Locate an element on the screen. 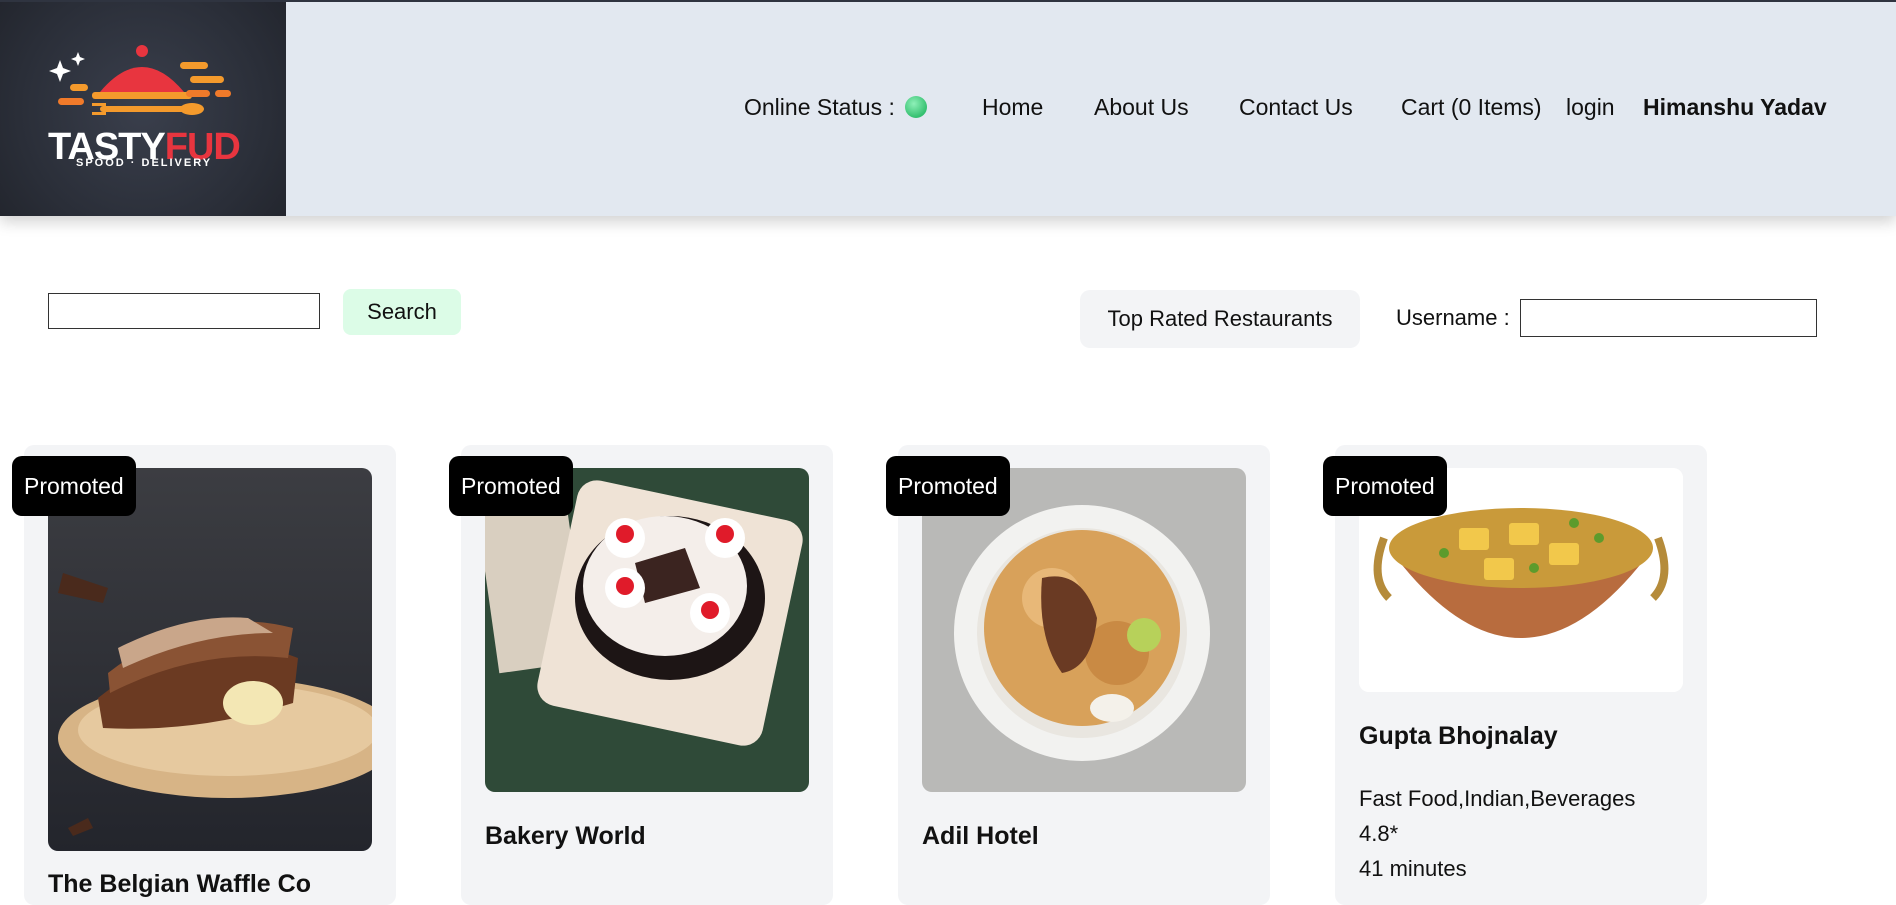 Image resolution: width=1896 pixels, height=905 pixels. restaurant-name: Gupta Bhojnalay is located at coordinates (1458, 736).